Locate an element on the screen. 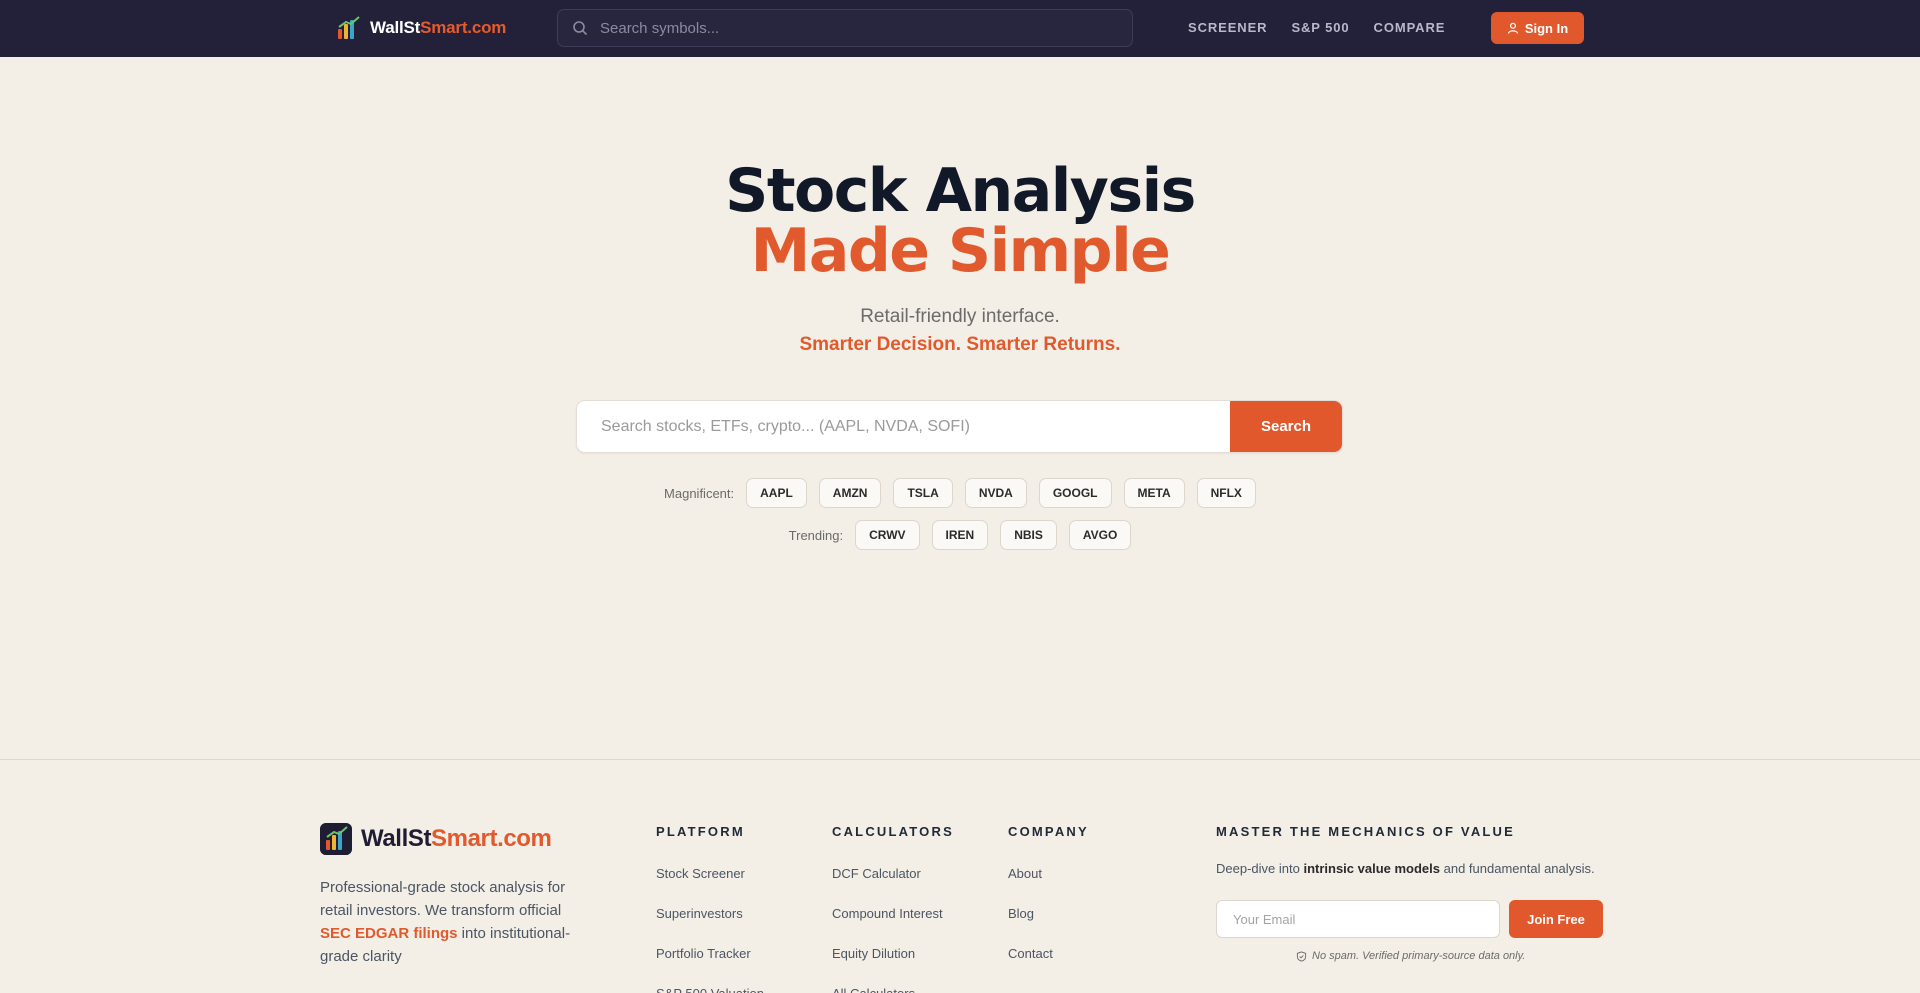  footer-link-stock-screener: Stock Screener is located at coordinates (710, 881).